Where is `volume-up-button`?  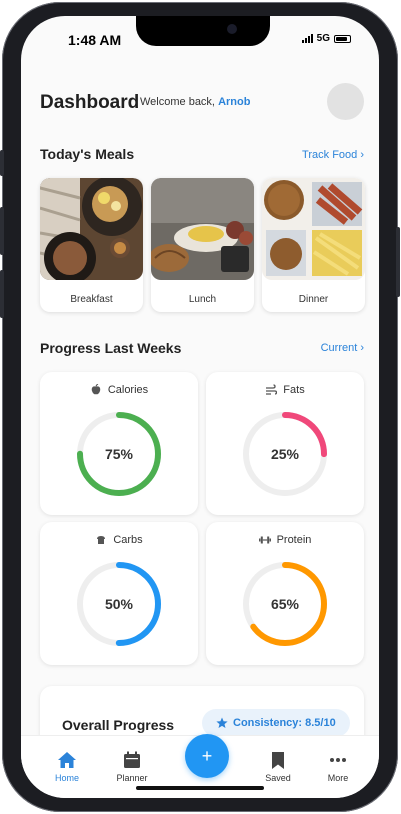
volume-up-button is located at coordinates (2, 231).